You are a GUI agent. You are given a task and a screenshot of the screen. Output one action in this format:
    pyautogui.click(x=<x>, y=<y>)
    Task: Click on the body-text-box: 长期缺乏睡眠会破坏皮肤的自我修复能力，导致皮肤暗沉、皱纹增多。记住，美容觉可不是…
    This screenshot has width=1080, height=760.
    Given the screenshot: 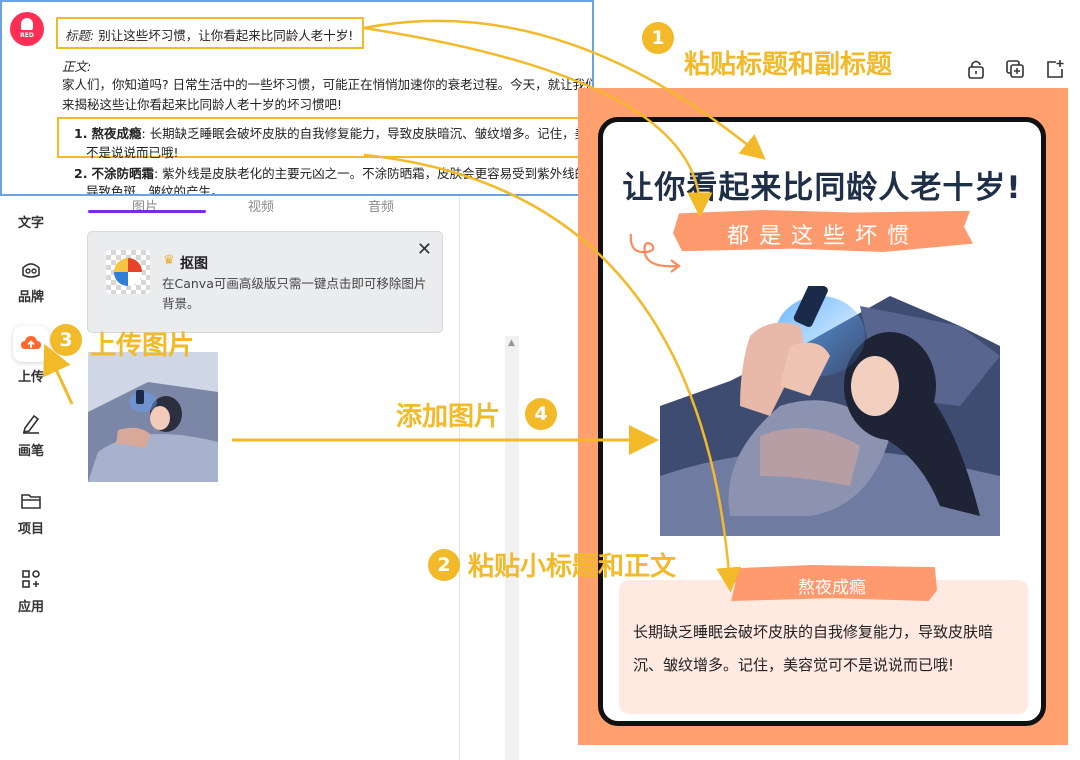 What is the action you would take?
    pyautogui.click(x=823, y=647)
    